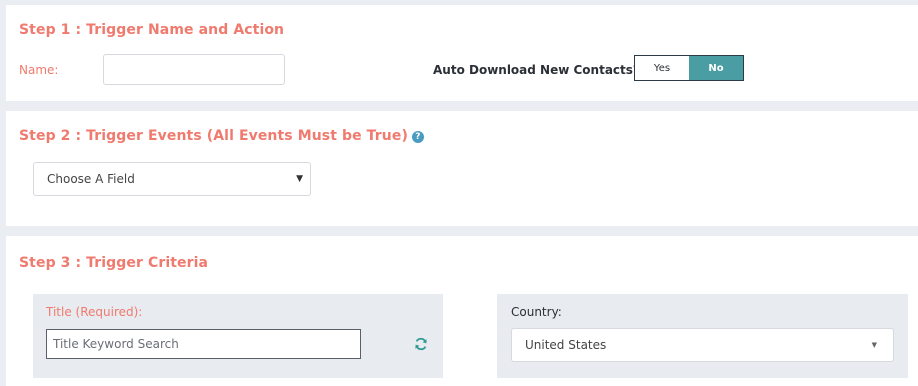 This screenshot has height=386, width=918. I want to click on country-value: United States, so click(566, 345).